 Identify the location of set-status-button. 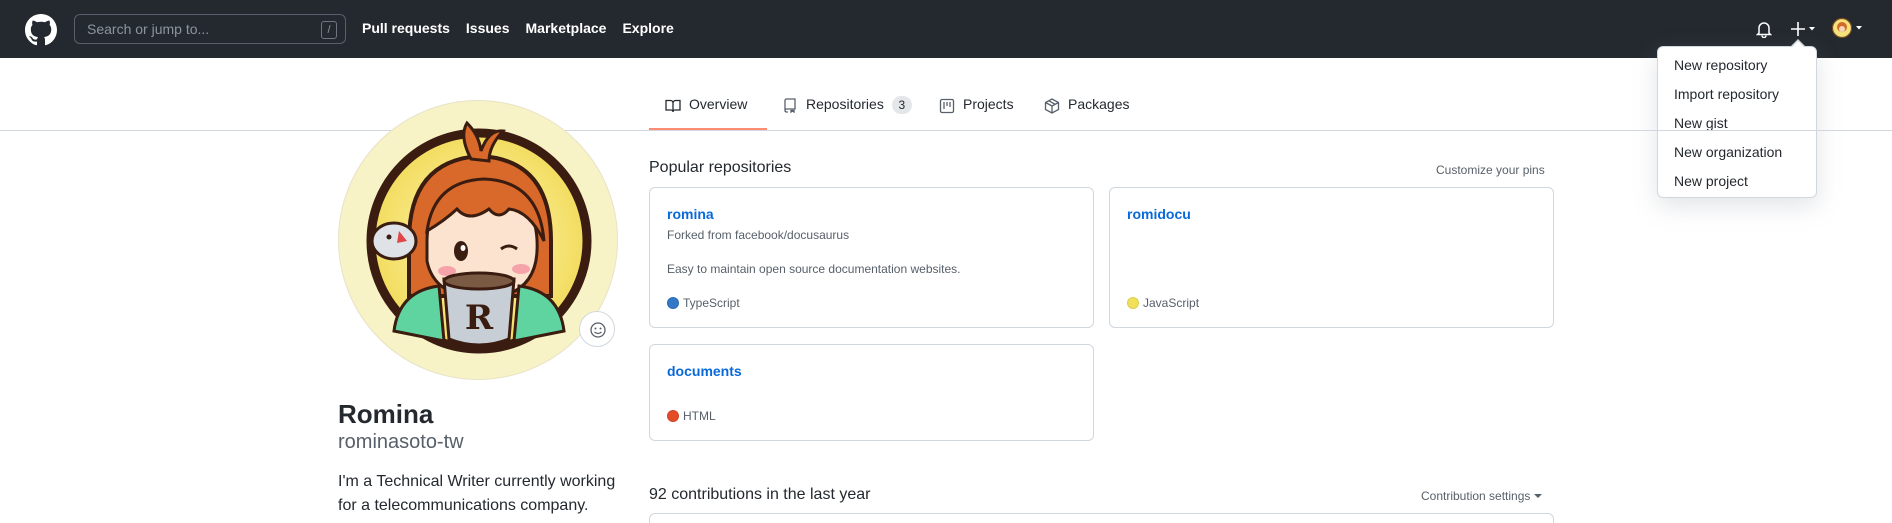
(597, 329).